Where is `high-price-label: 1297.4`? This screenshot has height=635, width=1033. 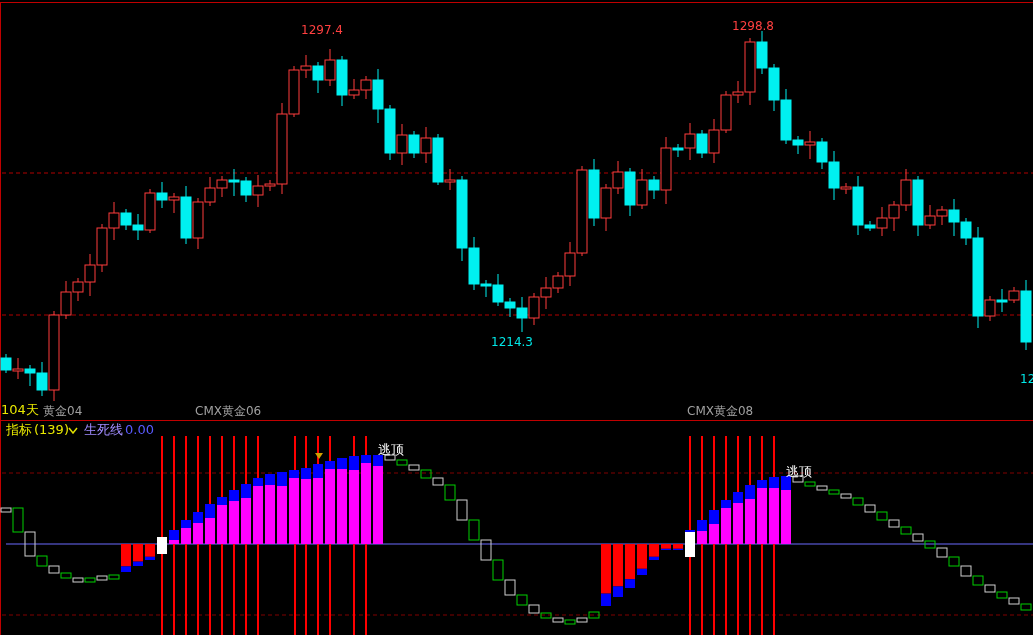
high-price-label: 1297.4 is located at coordinates (322, 30).